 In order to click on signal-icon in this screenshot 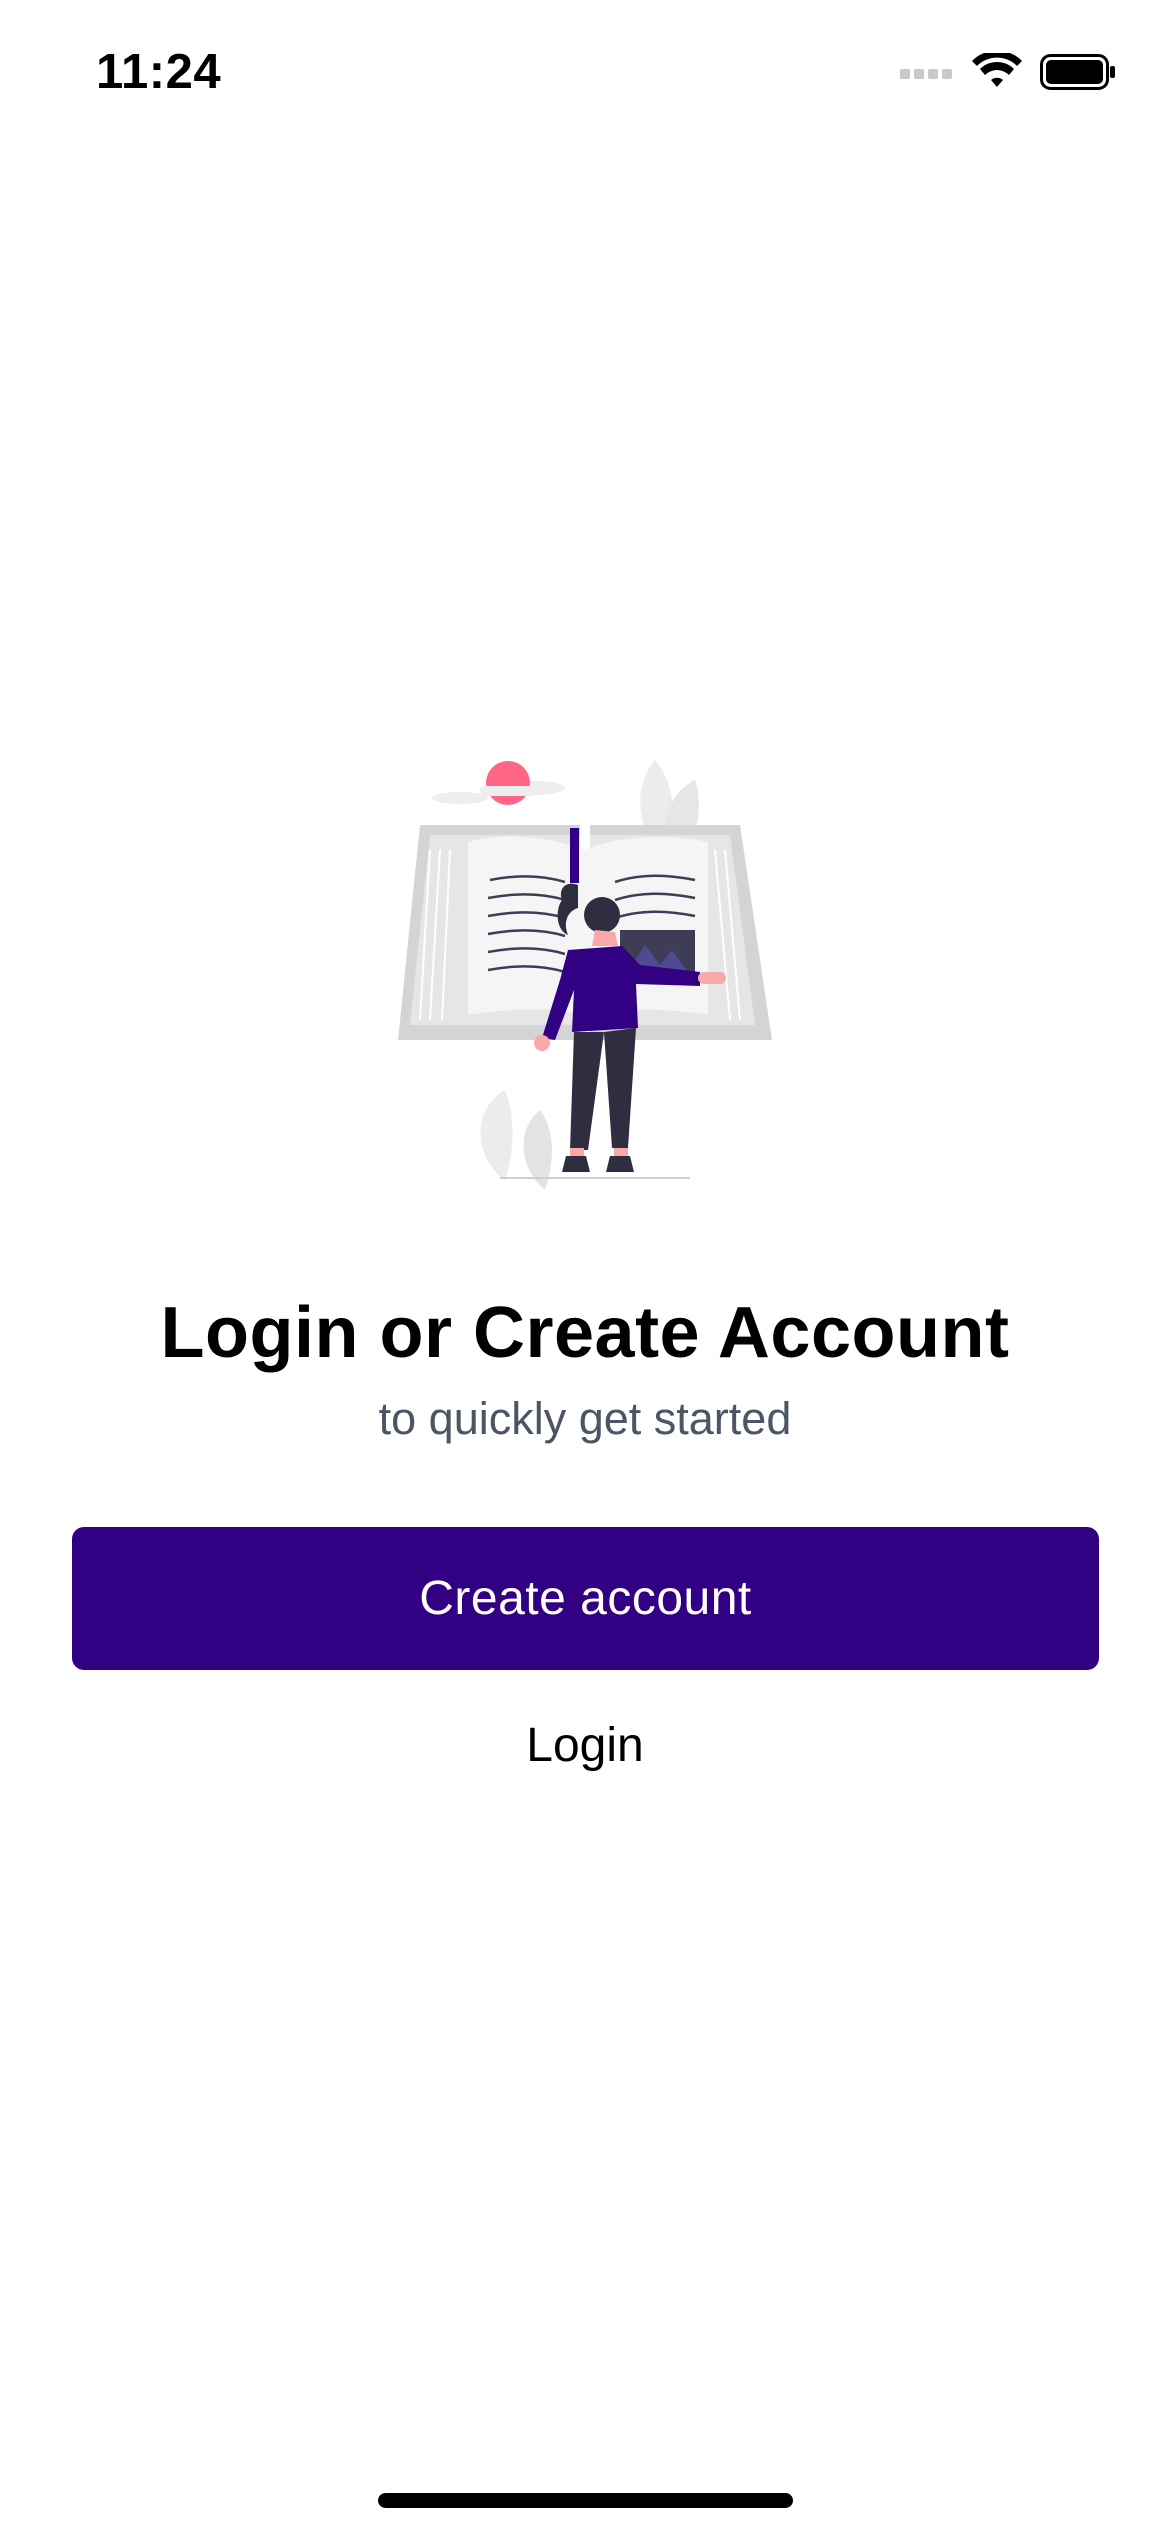, I will do `click(926, 74)`.